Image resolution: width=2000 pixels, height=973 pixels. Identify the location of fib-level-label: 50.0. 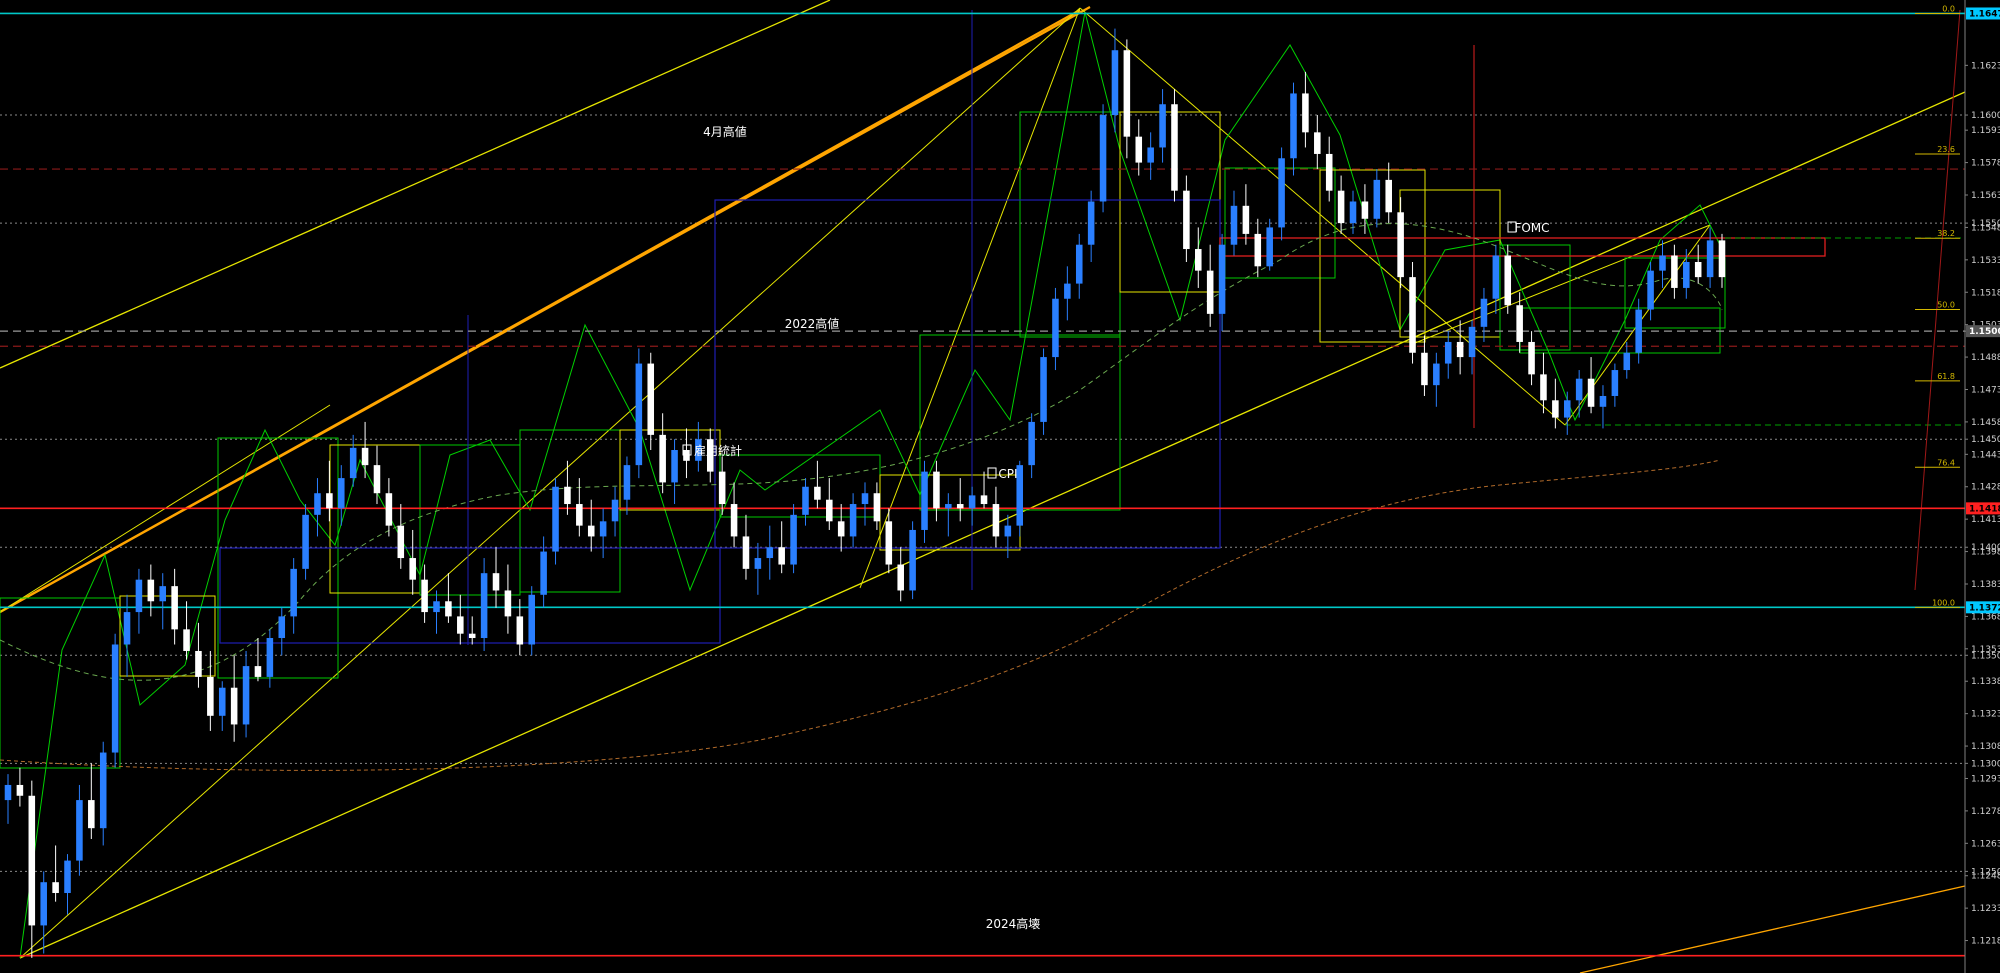
(1946, 305).